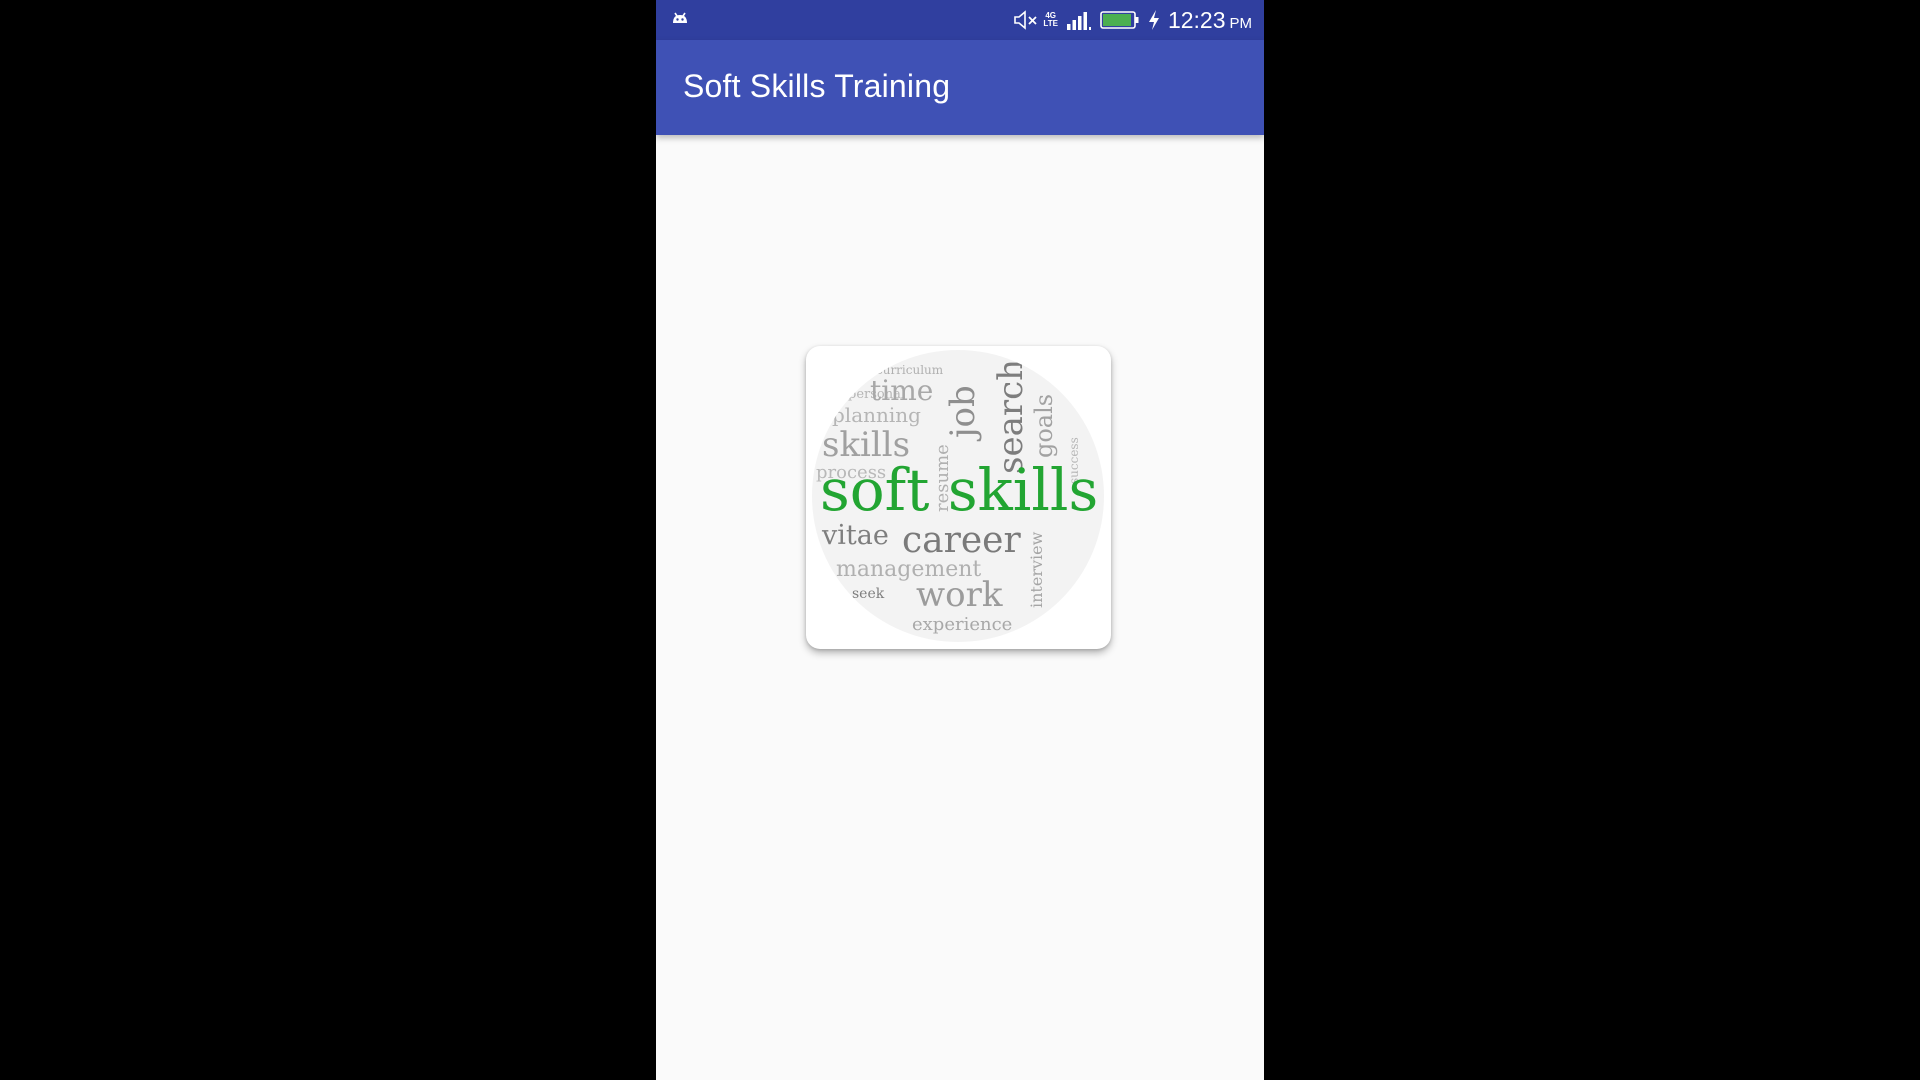 This screenshot has width=1920, height=1080. I want to click on clock-time: 12:23, so click(1196, 19).